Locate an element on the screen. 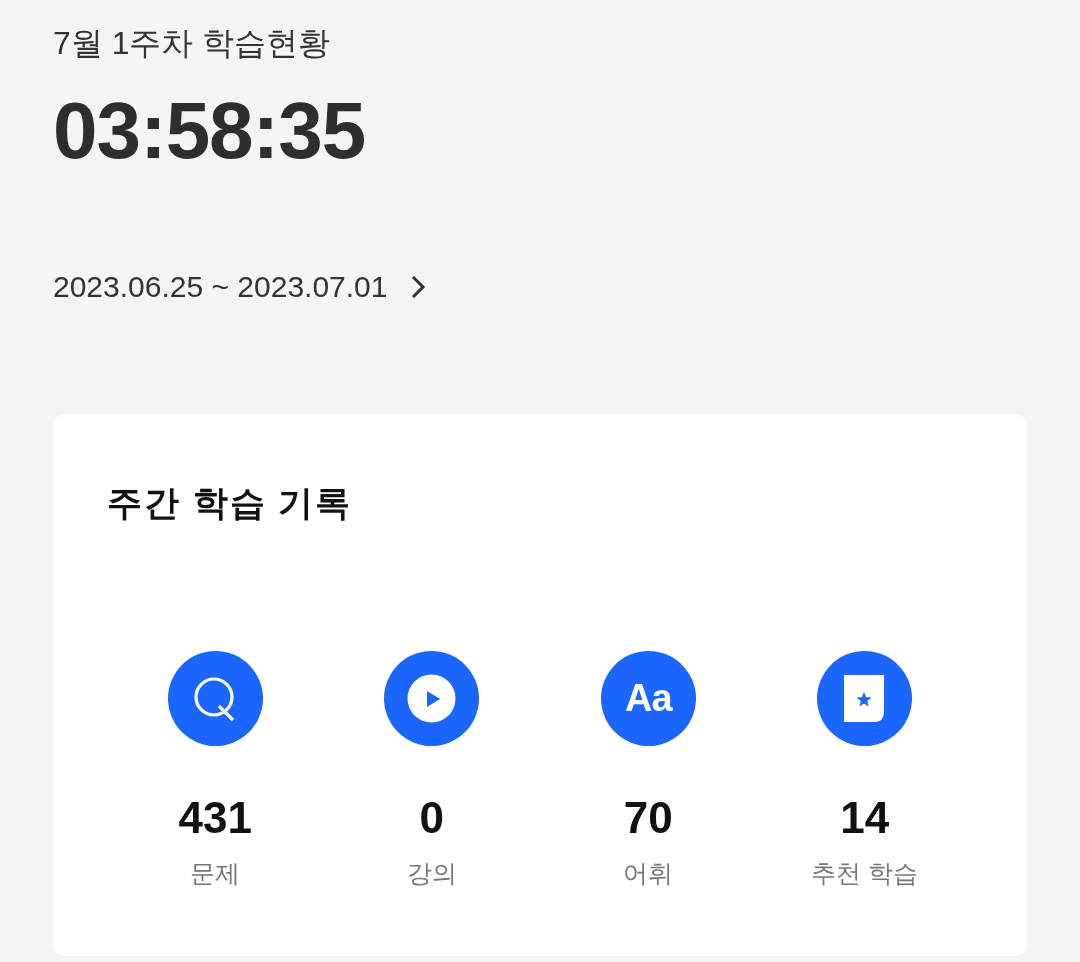 Image resolution: width=1080 pixels, height=962 pixels. chevron-right-icon is located at coordinates (418, 287).